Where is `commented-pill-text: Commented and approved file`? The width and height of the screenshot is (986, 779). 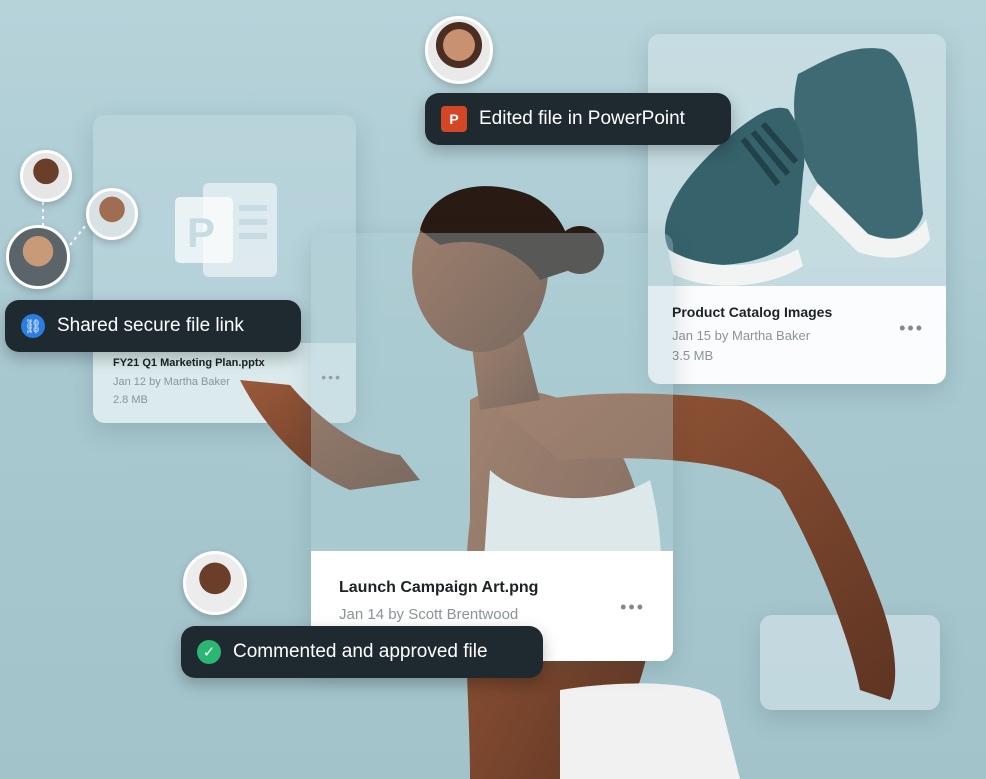
commented-pill-text: Commented and approved file is located at coordinates (360, 651).